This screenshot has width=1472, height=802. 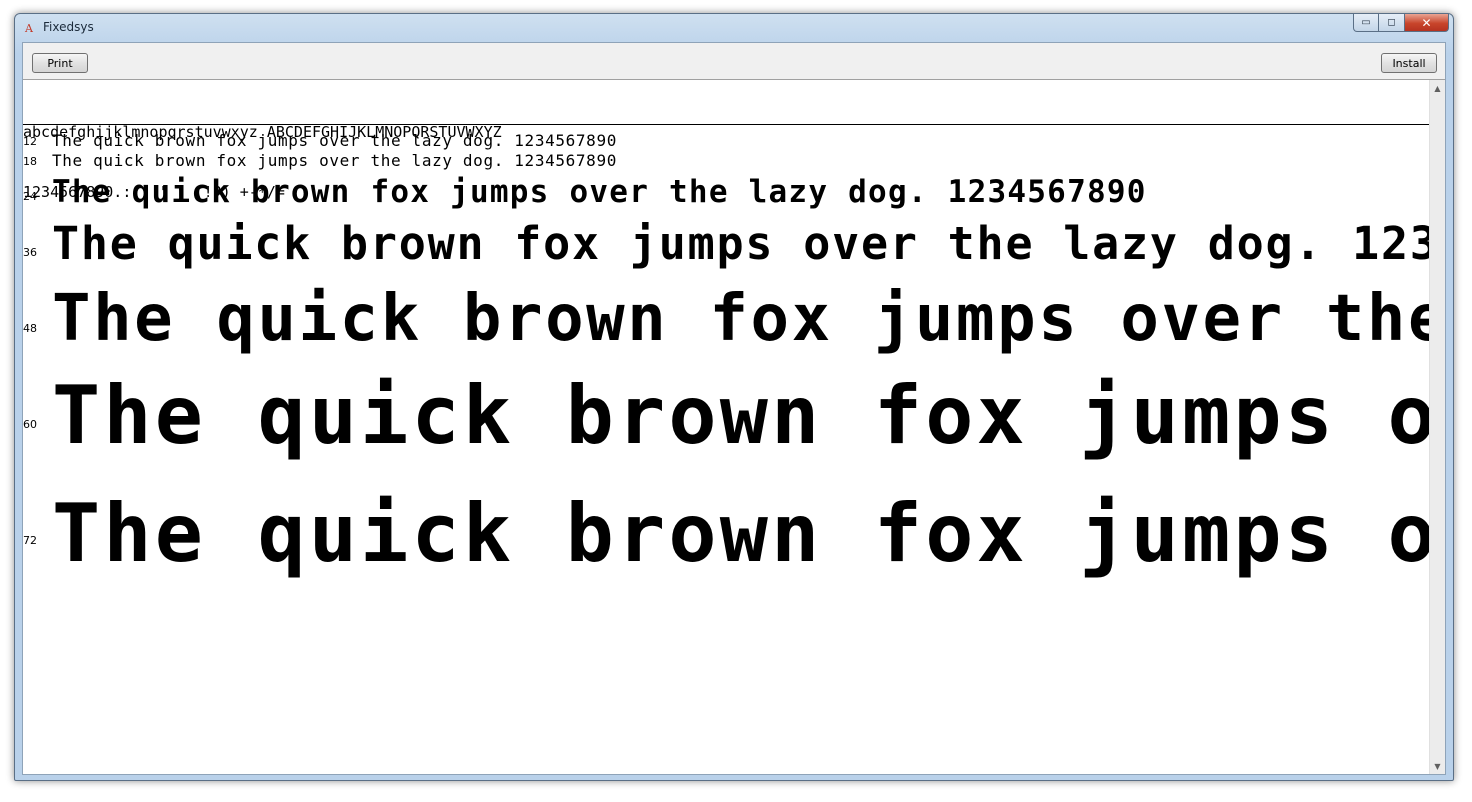 What do you see at coordinates (30, 196) in the screenshot?
I see `size-label: 24` at bounding box center [30, 196].